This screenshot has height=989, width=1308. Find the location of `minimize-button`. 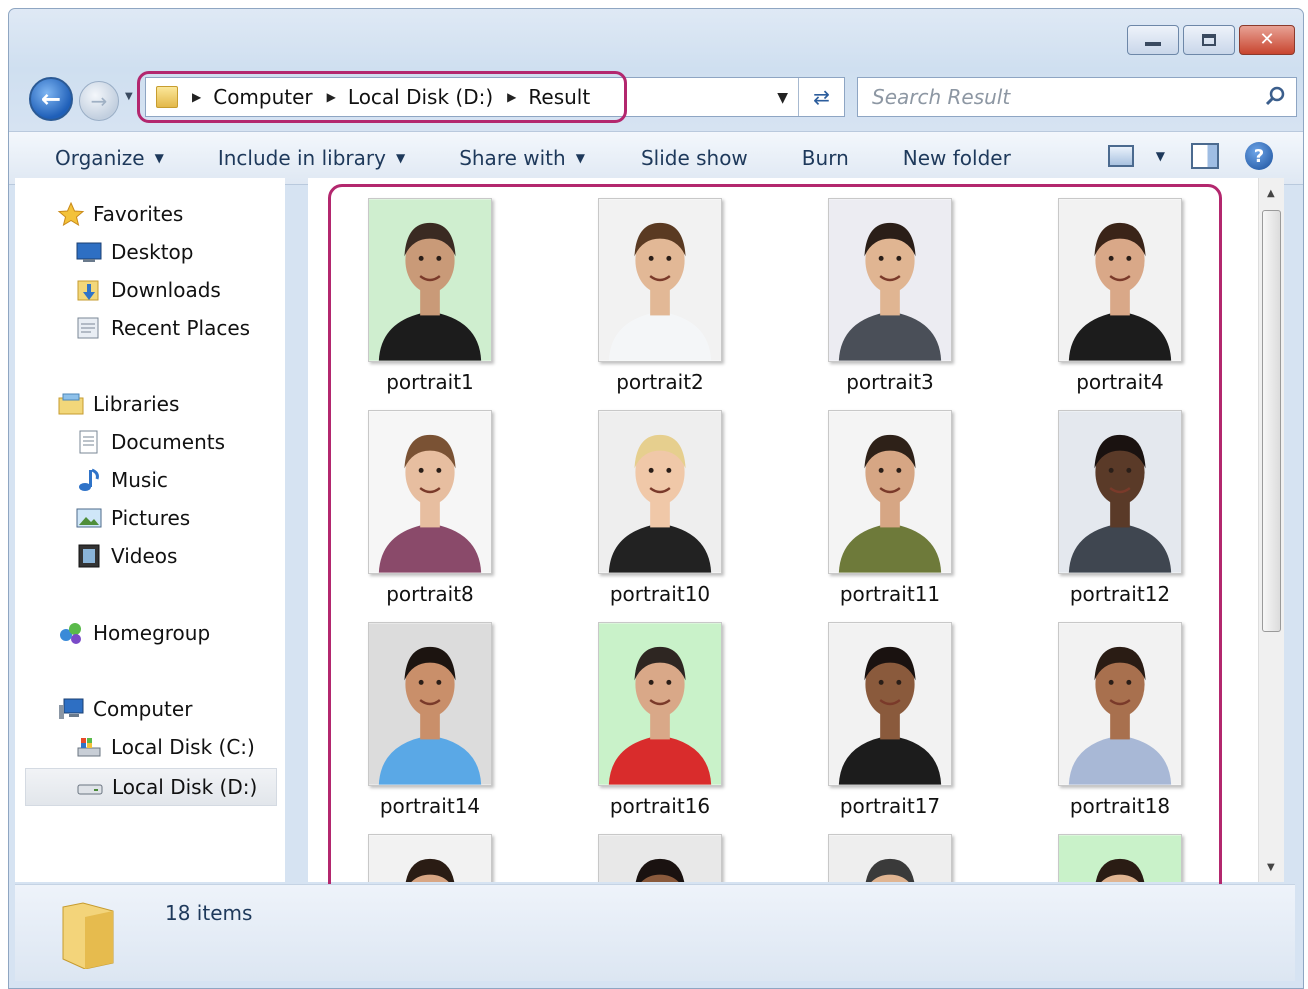

minimize-button is located at coordinates (1153, 40).